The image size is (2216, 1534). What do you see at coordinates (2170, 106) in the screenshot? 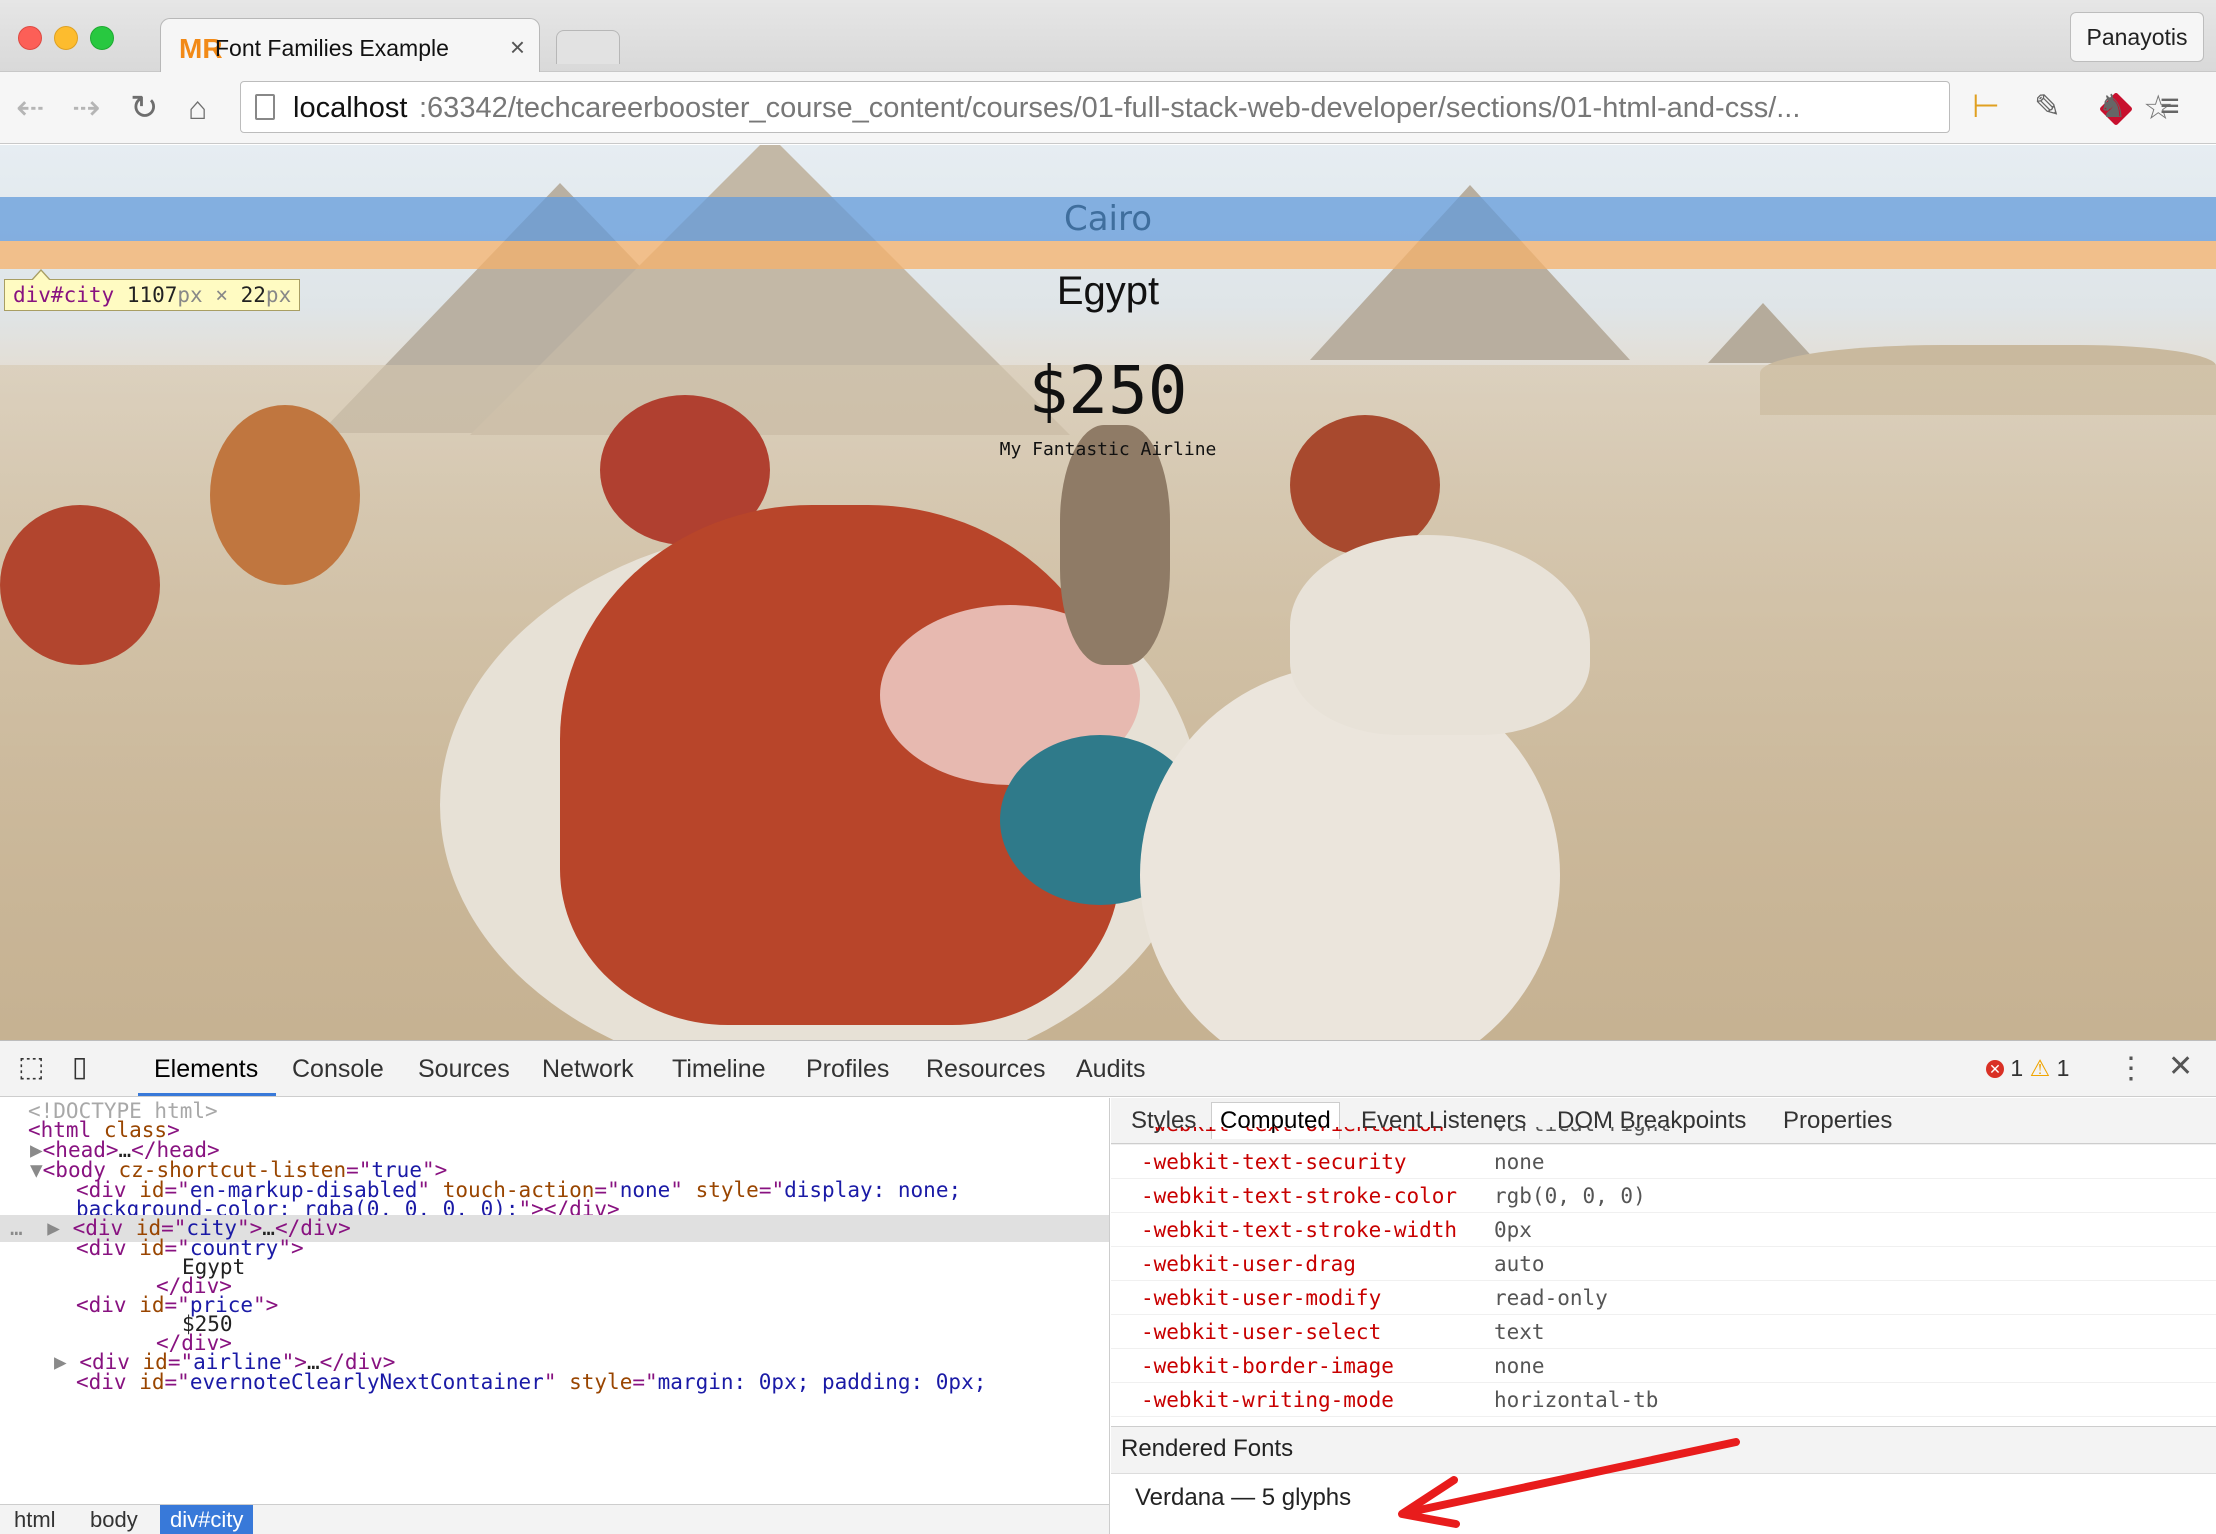
I see `menu-icon: ≡` at bounding box center [2170, 106].